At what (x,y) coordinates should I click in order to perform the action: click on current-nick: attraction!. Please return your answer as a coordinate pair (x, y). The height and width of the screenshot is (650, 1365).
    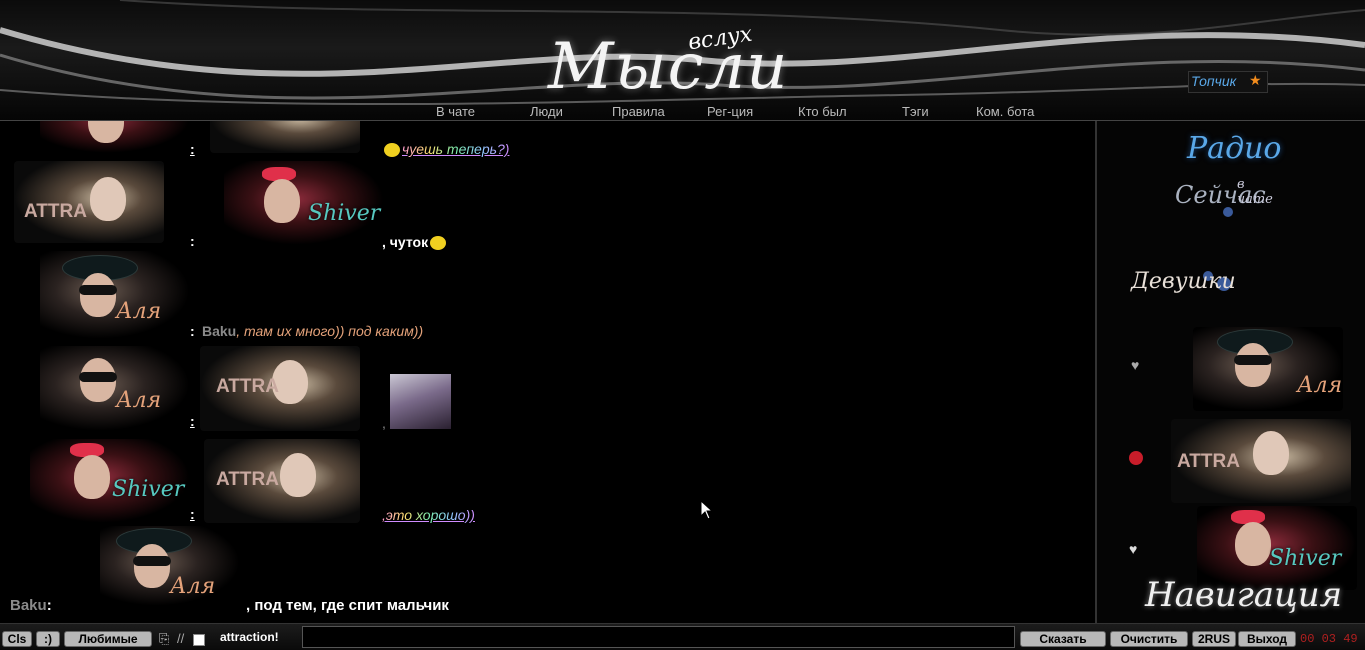
    Looking at the image, I should click on (249, 637).